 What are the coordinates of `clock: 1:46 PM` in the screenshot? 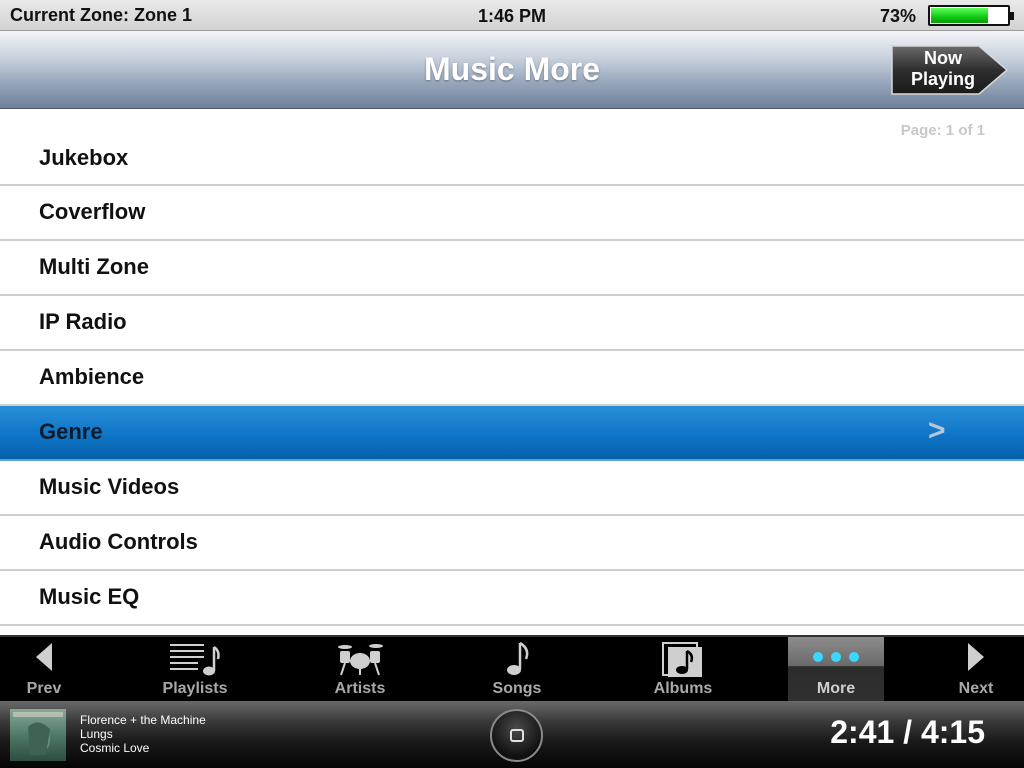 It's located at (512, 16).